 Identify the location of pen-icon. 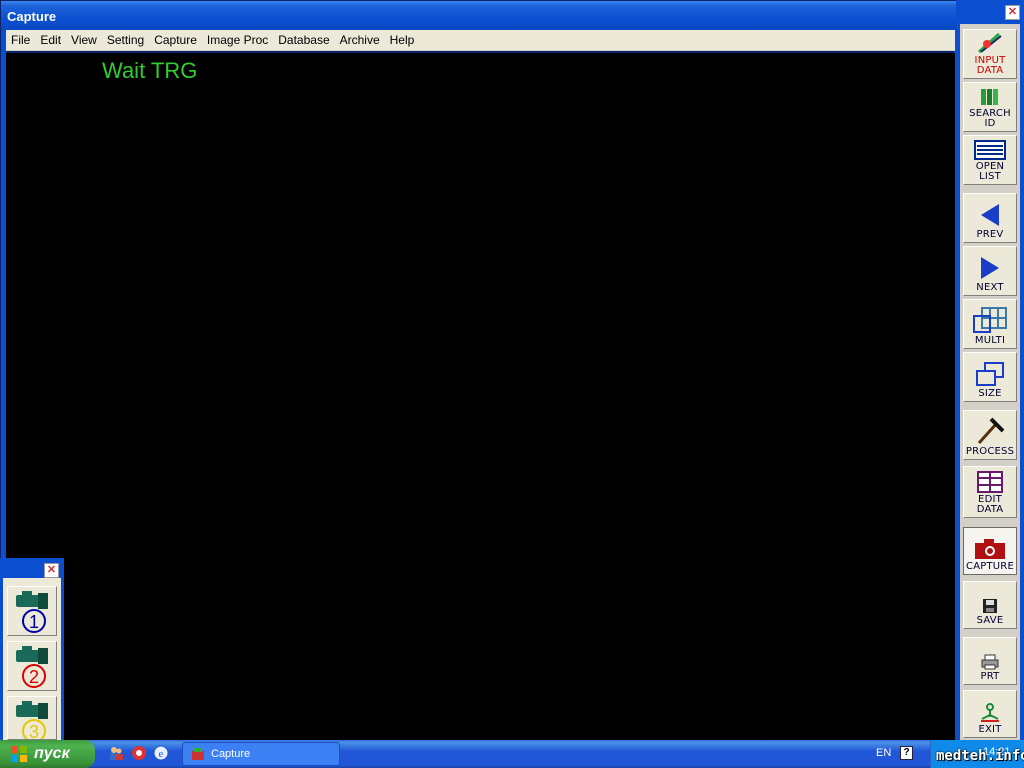
(989, 43).